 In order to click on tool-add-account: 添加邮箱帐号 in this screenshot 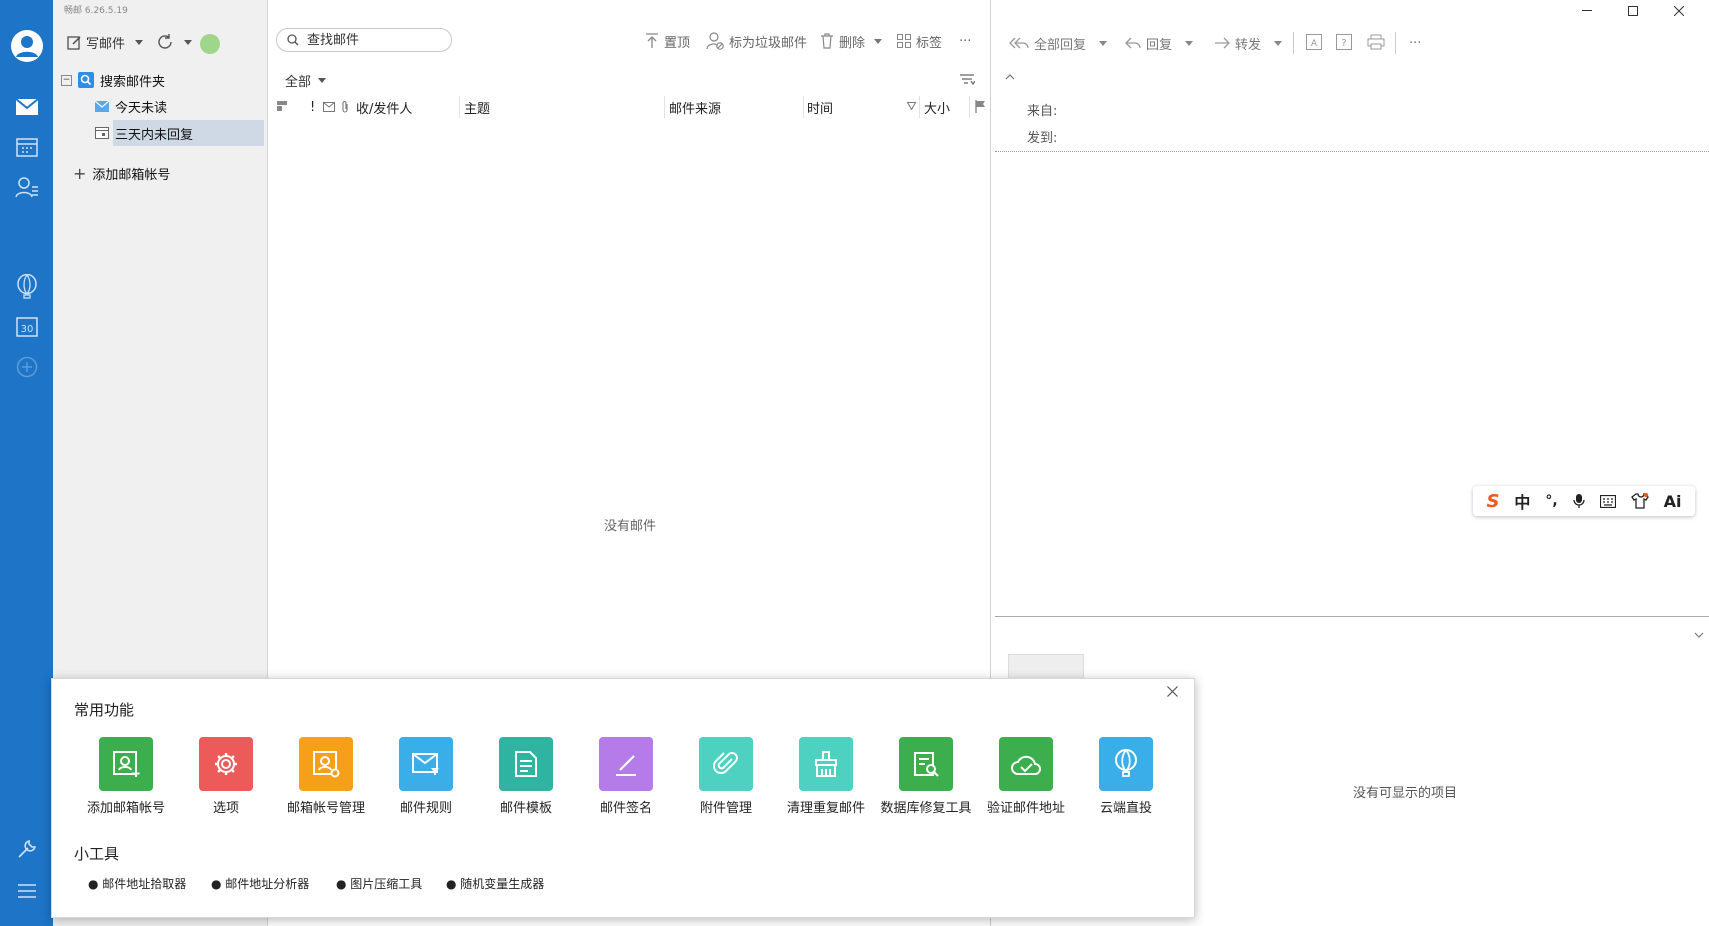, I will do `click(126, 777)`.